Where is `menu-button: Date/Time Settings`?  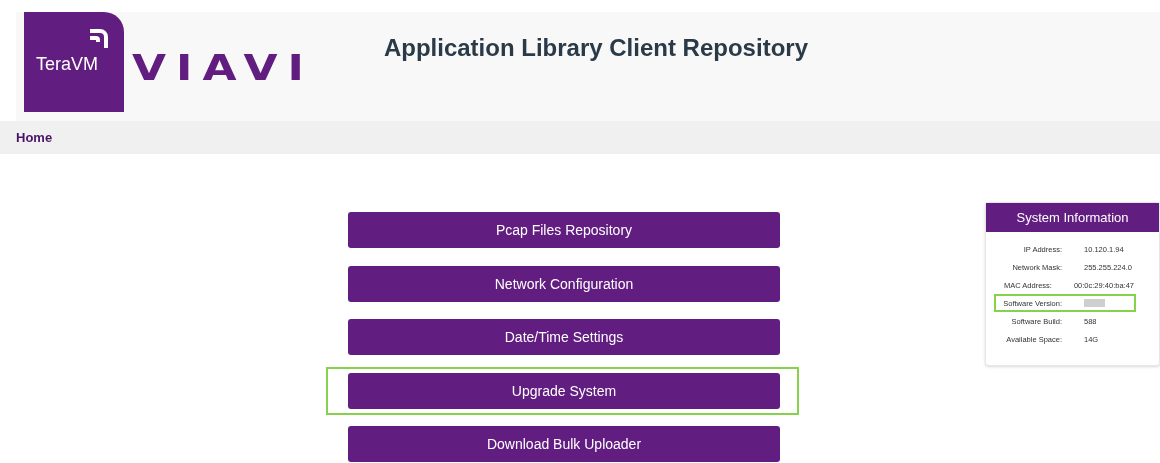
menu-button: Date/Time Settings is located at coordinates (564, 337).